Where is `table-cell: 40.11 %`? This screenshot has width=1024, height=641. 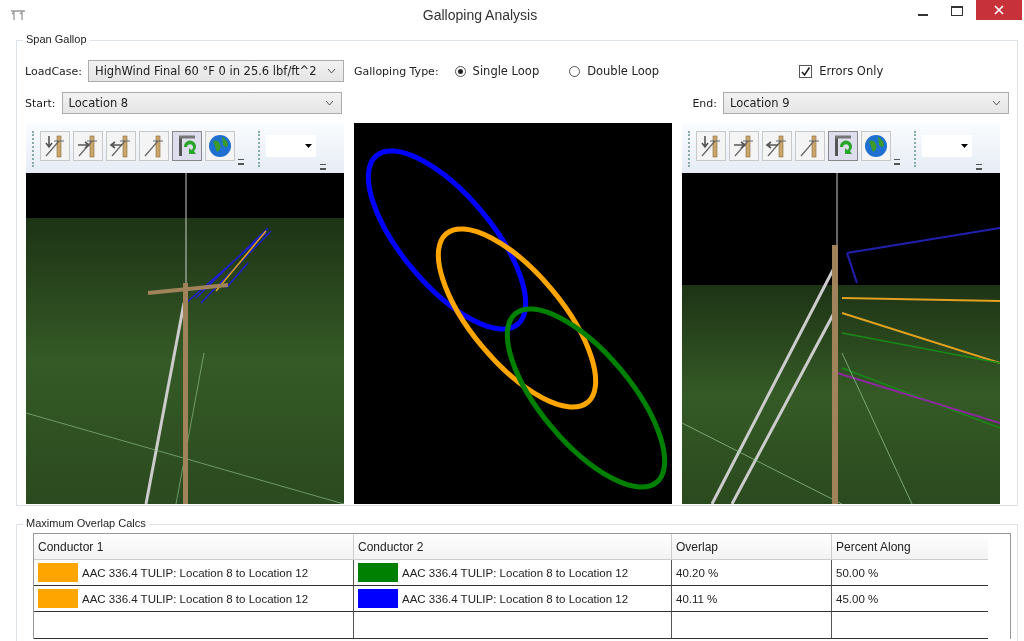
table-cell: 40.11 % is located at coordinates (752, 599).